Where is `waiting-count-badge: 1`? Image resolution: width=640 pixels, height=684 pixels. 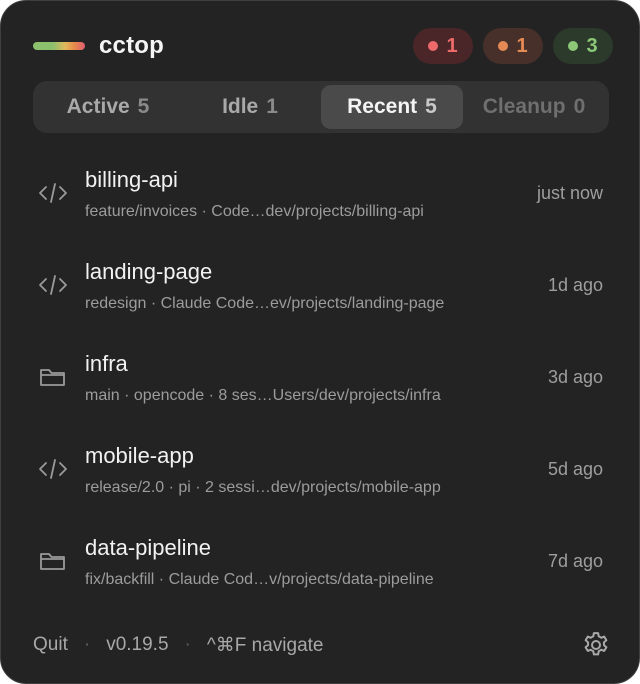
waiting-count-badge: 1 is located at coordinates (513, 46).